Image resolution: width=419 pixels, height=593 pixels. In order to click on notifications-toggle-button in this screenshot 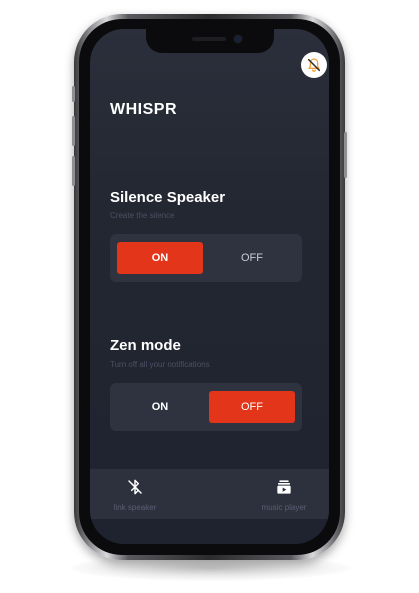, I will do `click(314, 65)`.